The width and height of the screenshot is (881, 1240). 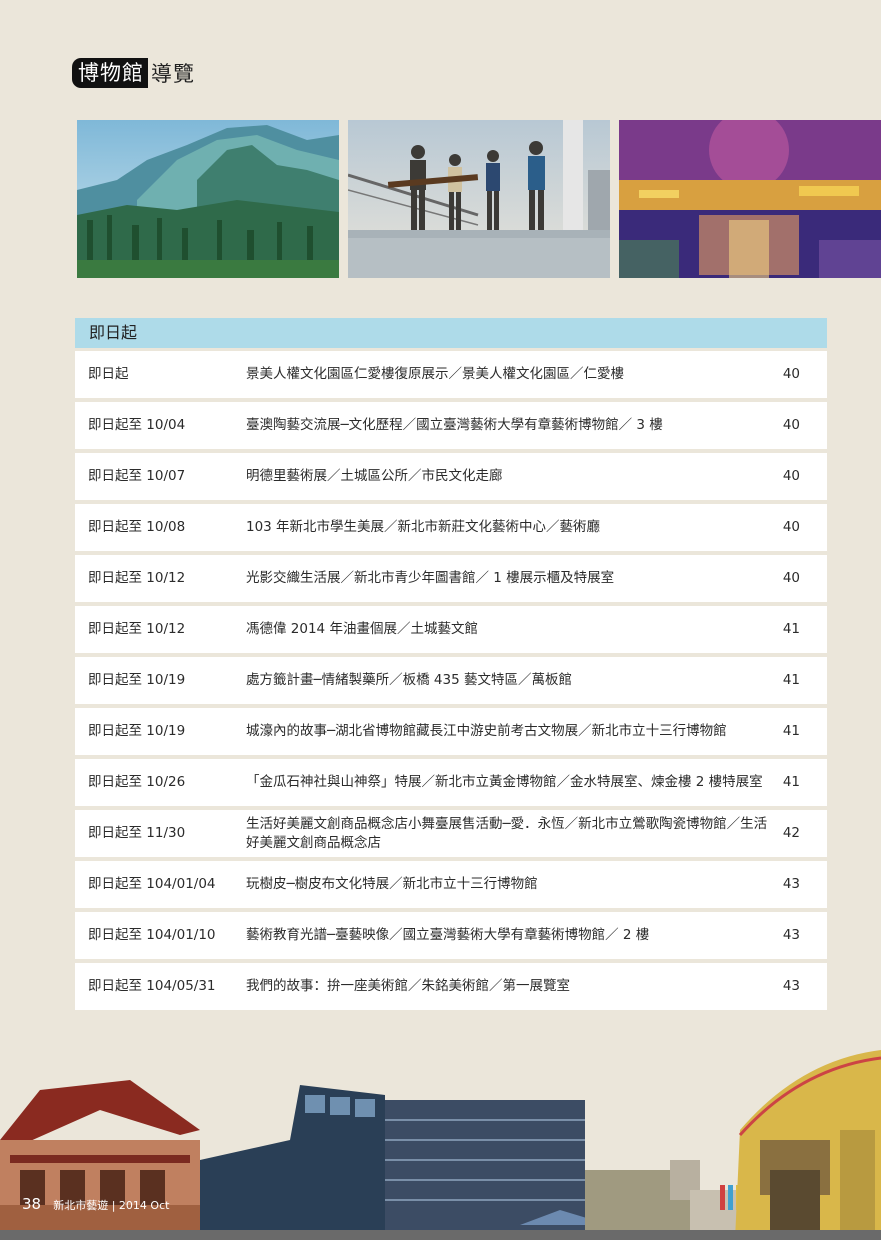 I want to click on listing-title: 城濠內的故事─湖北省博物館藏長江中游史前考古文物展／新北市立十三行博物館, so click(x=511, y=731).